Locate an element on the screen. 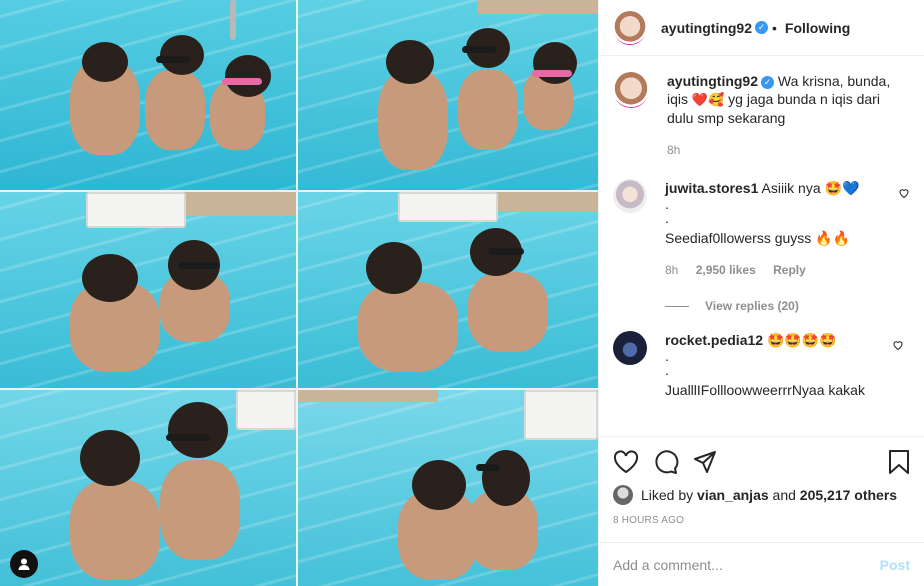  liked-and: and is located at coordinates (784, 495).